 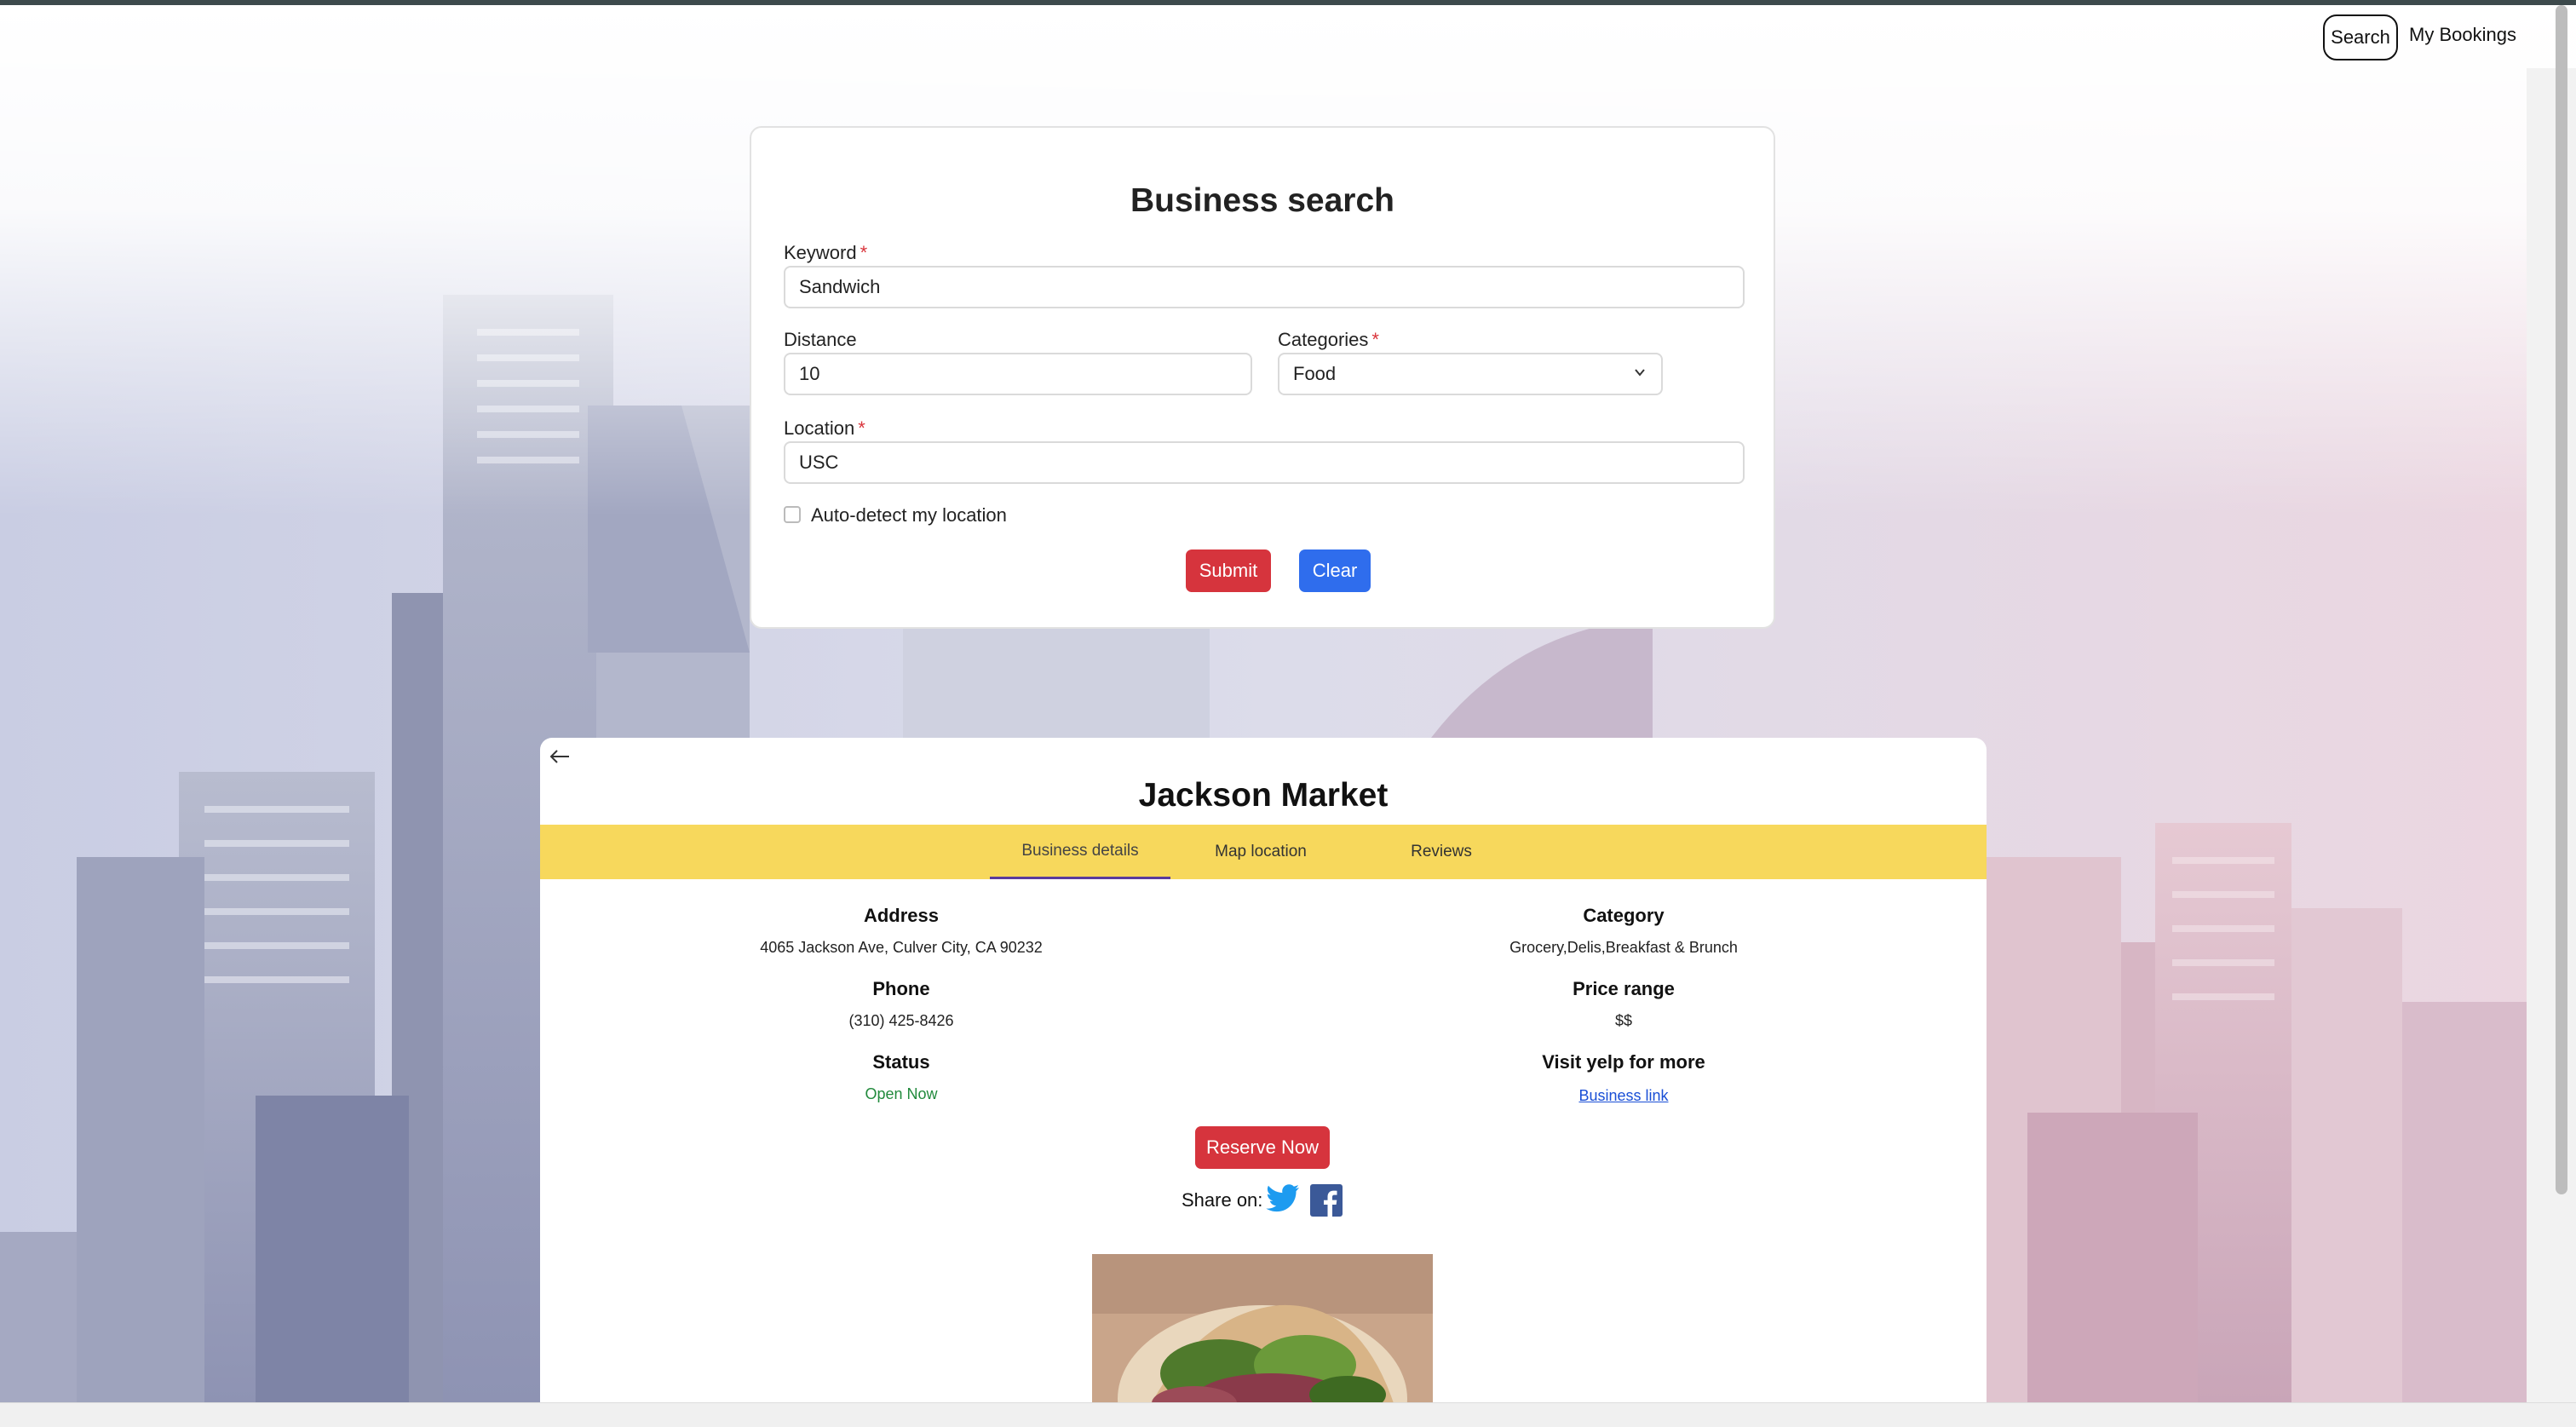 What do you see at coordinates (1329, 339) in the screenshot?
I see `categories-label: Categories *` at bounding box center [1329, 339].